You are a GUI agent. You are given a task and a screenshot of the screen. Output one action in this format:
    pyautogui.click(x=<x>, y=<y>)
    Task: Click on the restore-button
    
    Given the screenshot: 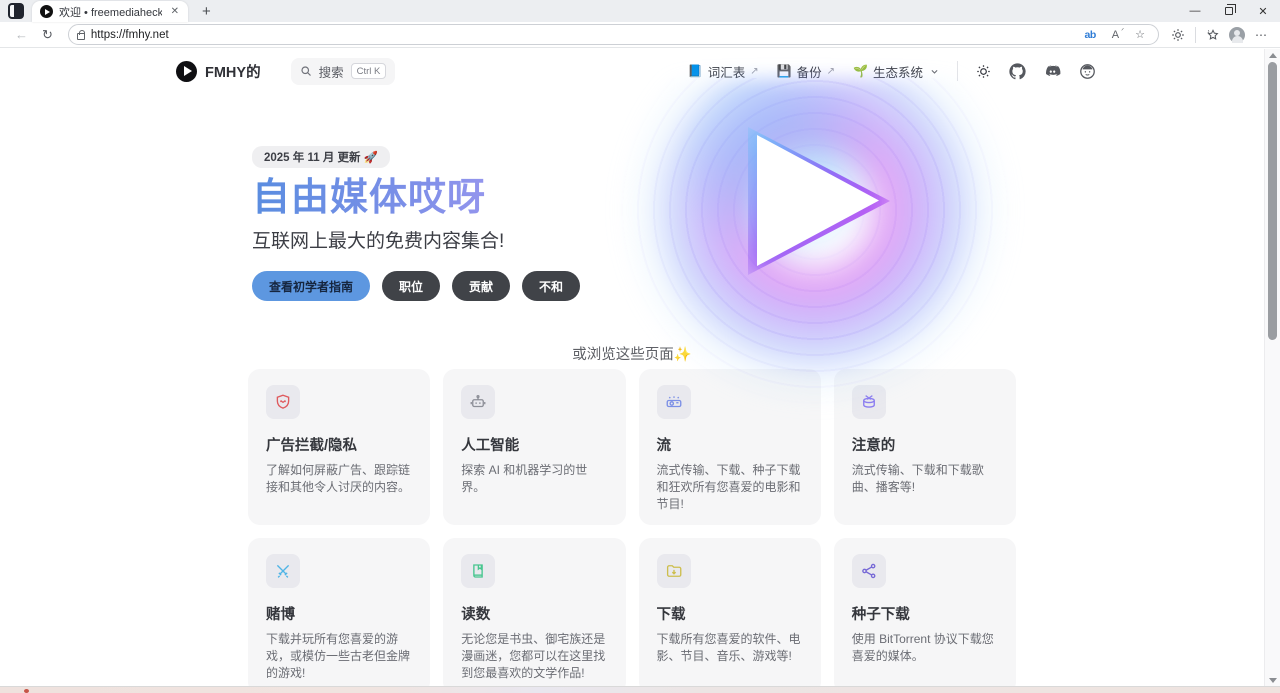 What is the action you would take?
    pyautogui.click(x=1229, y=11)
    